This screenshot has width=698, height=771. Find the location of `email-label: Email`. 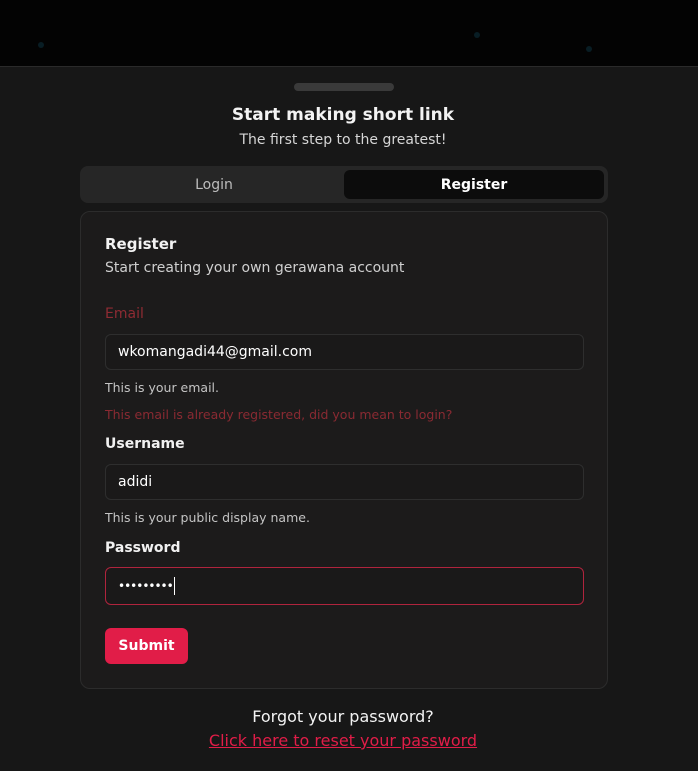

email-label: Email is located at coordinates (124, 314).